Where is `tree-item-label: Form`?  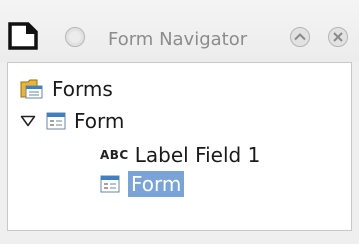
tree-item-label: Form is located at coordinates (99, 121).